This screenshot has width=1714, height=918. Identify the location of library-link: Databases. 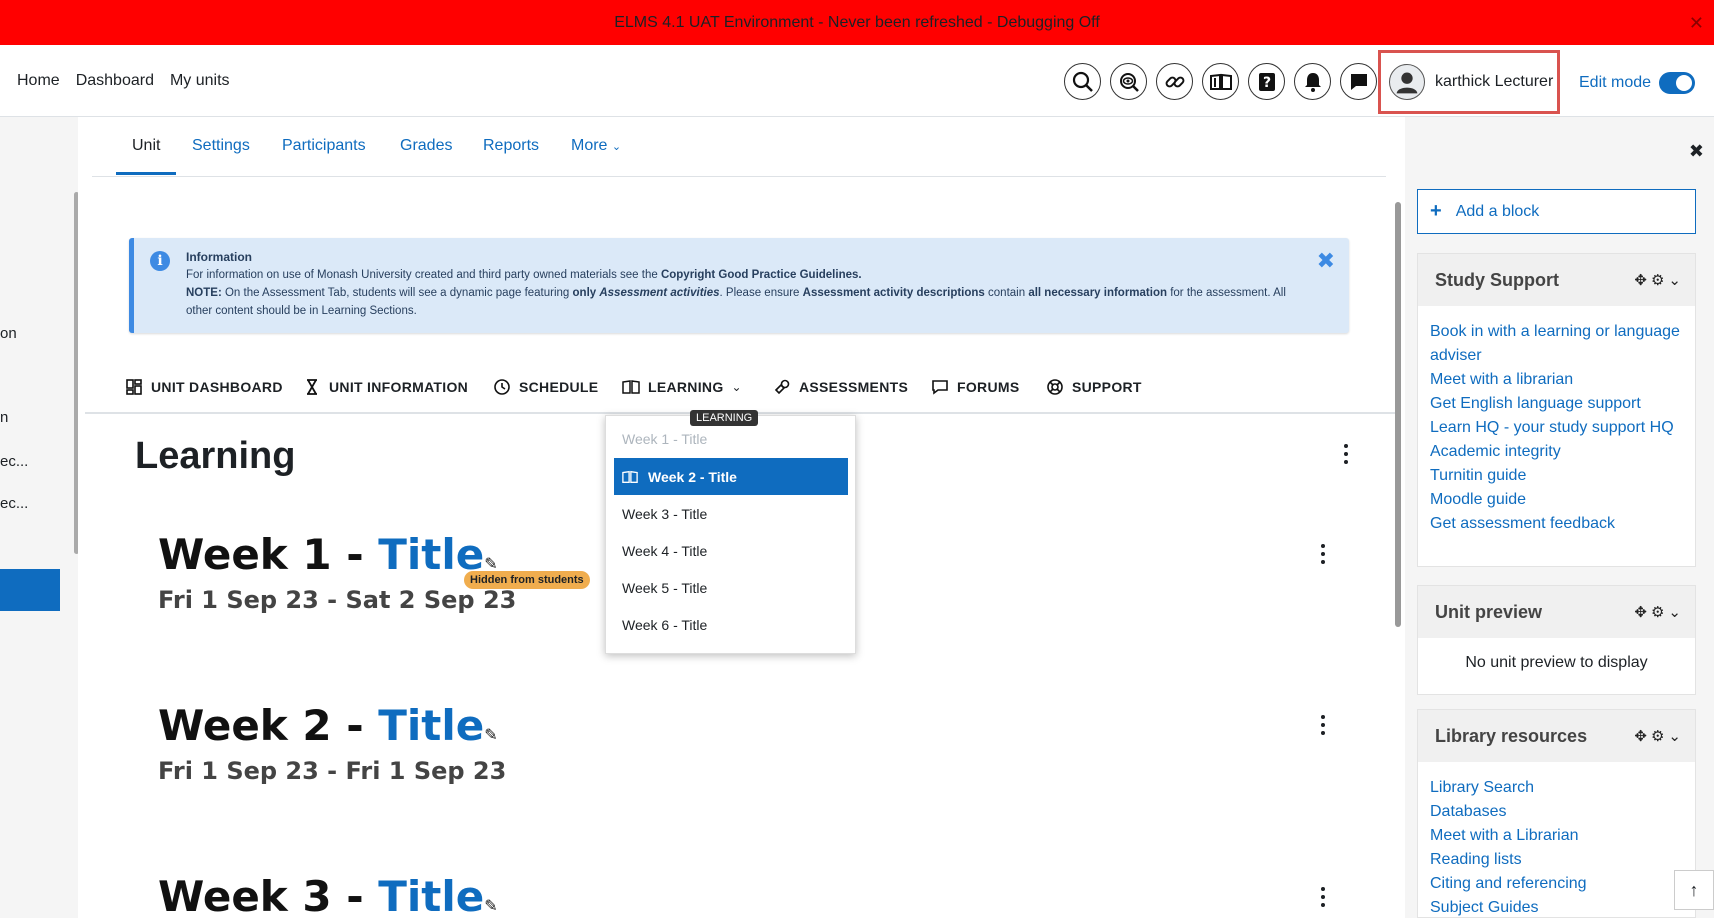
(1556, 812).